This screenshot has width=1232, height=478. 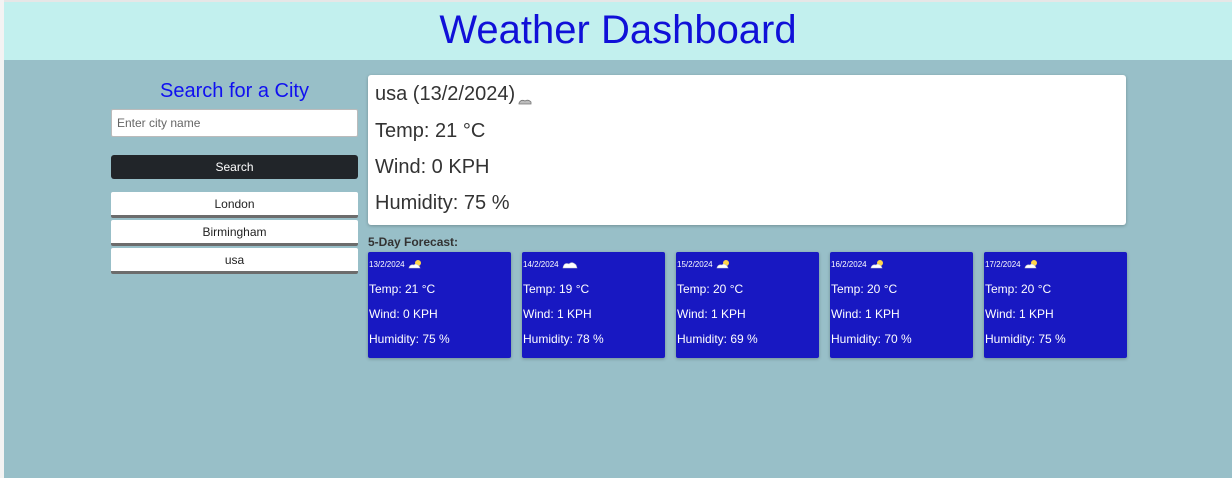 I want to click on forecast-humidity: Humidity: 69 %, so click(x=717, y=339).